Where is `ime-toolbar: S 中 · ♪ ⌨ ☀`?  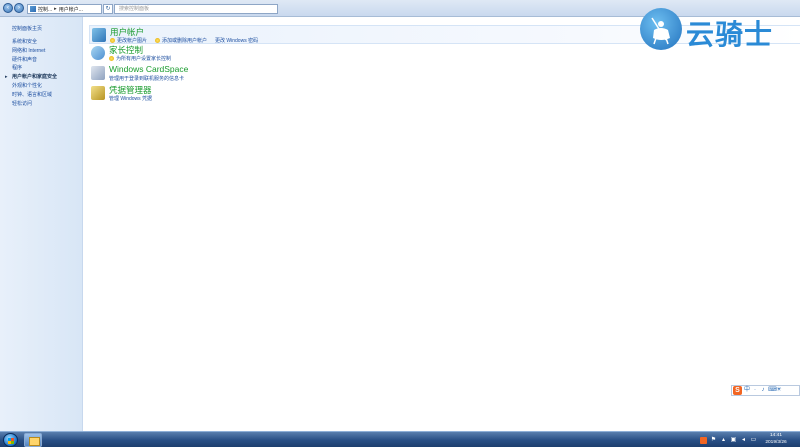
ime-toolbar: S 中 · ♪ ⌨ ☀ is located at coordinates (765, 390).